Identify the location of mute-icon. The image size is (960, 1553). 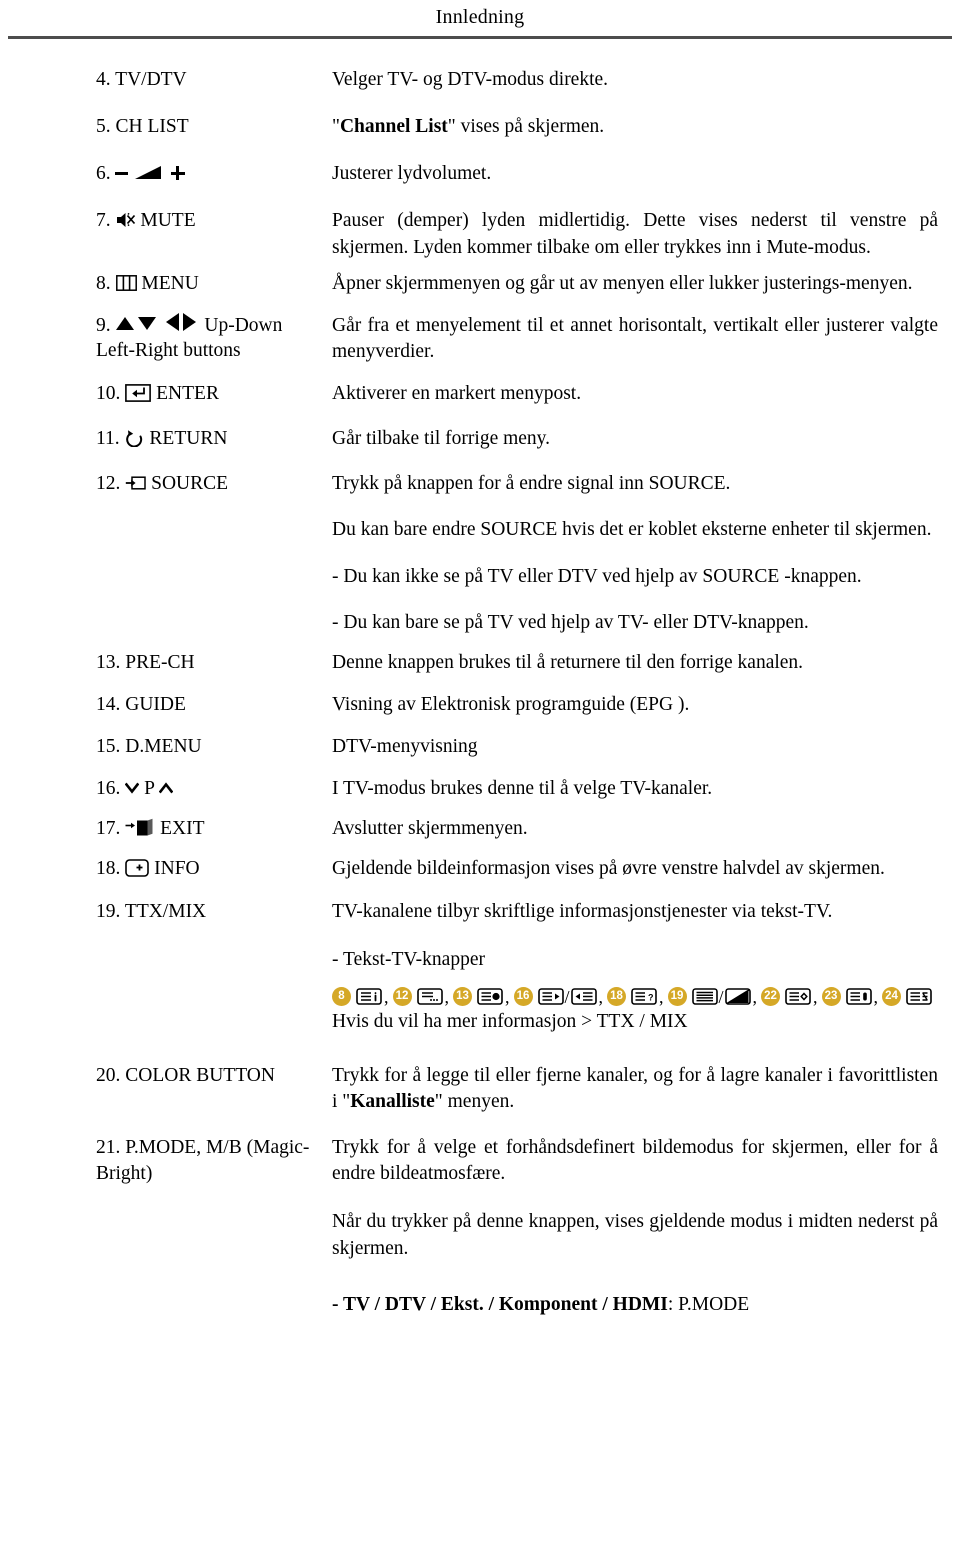
(125, 220).